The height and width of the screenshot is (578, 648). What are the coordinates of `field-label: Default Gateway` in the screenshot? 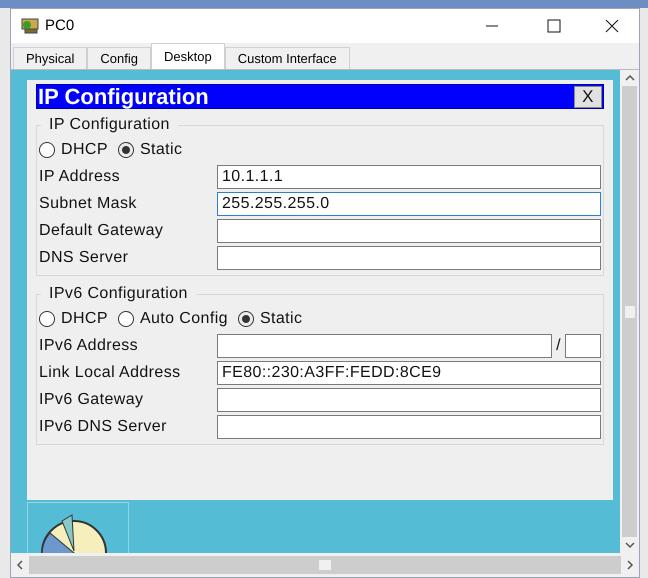 It's located at (101, 230).